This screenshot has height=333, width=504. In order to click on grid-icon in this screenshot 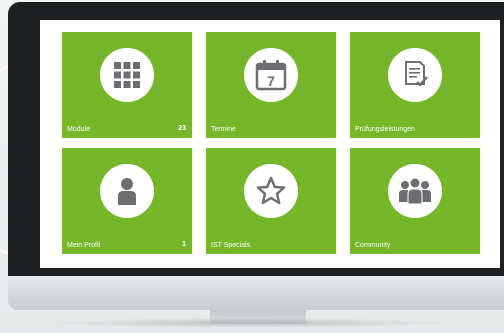, I will do `click(127, 75)`.